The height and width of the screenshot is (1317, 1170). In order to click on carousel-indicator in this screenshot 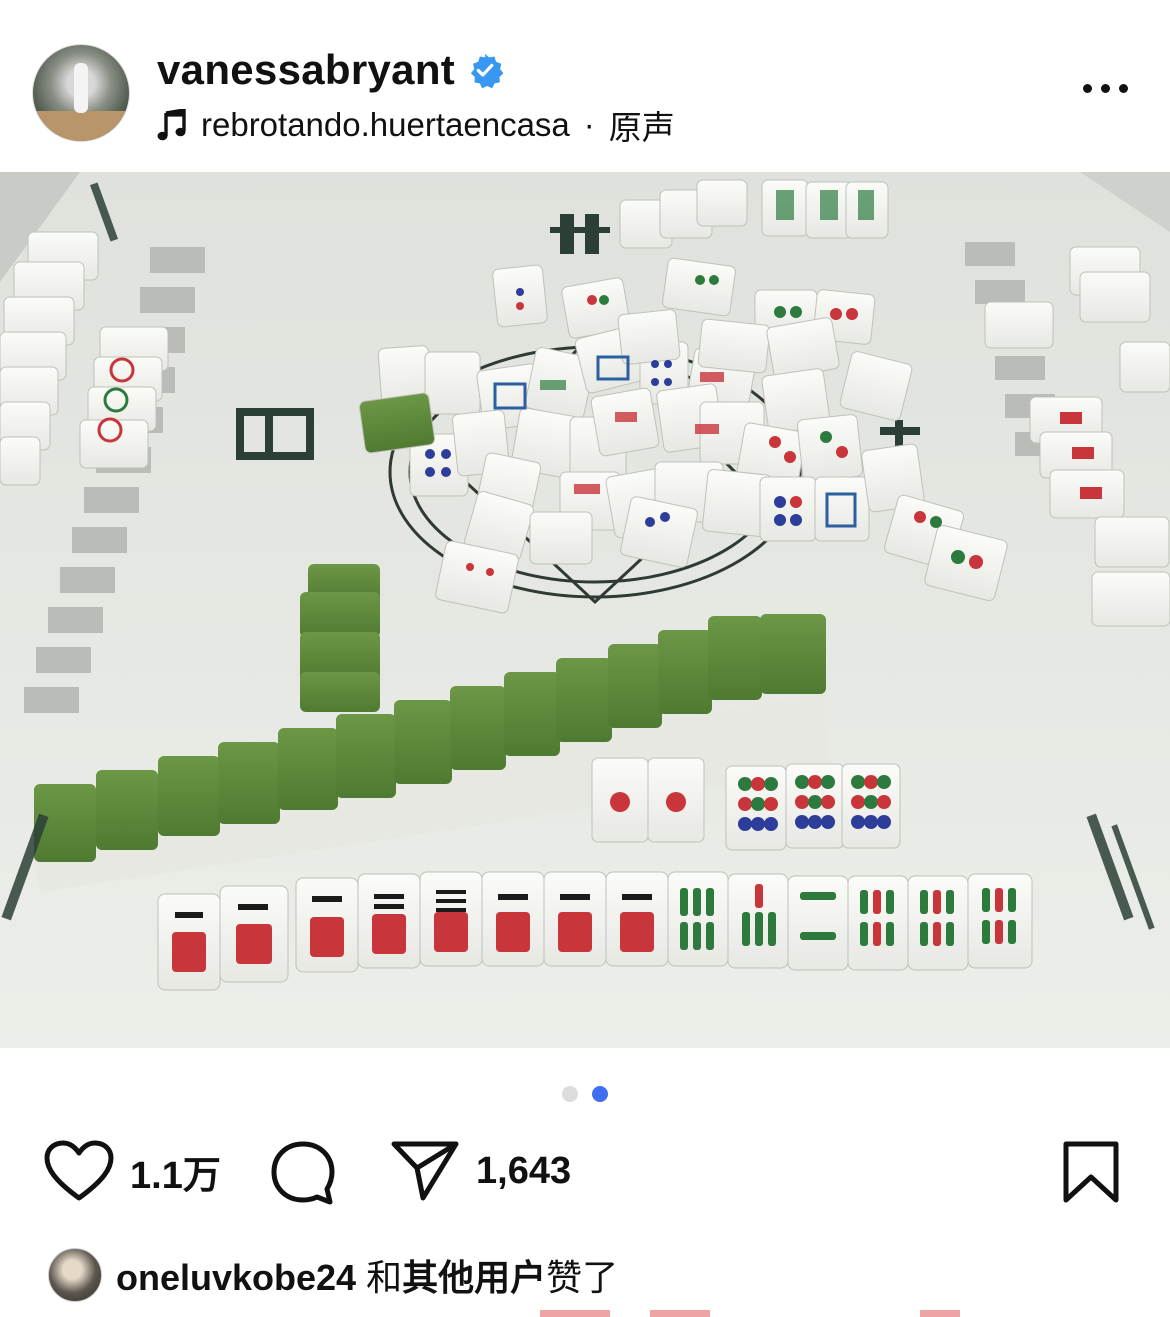, I will do `click(585, 1094)`.